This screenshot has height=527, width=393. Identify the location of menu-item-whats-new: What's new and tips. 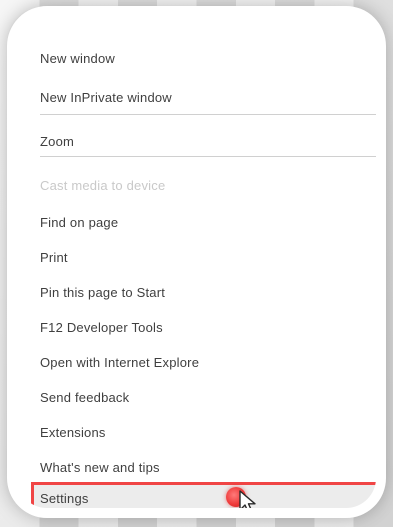
(208, 467).